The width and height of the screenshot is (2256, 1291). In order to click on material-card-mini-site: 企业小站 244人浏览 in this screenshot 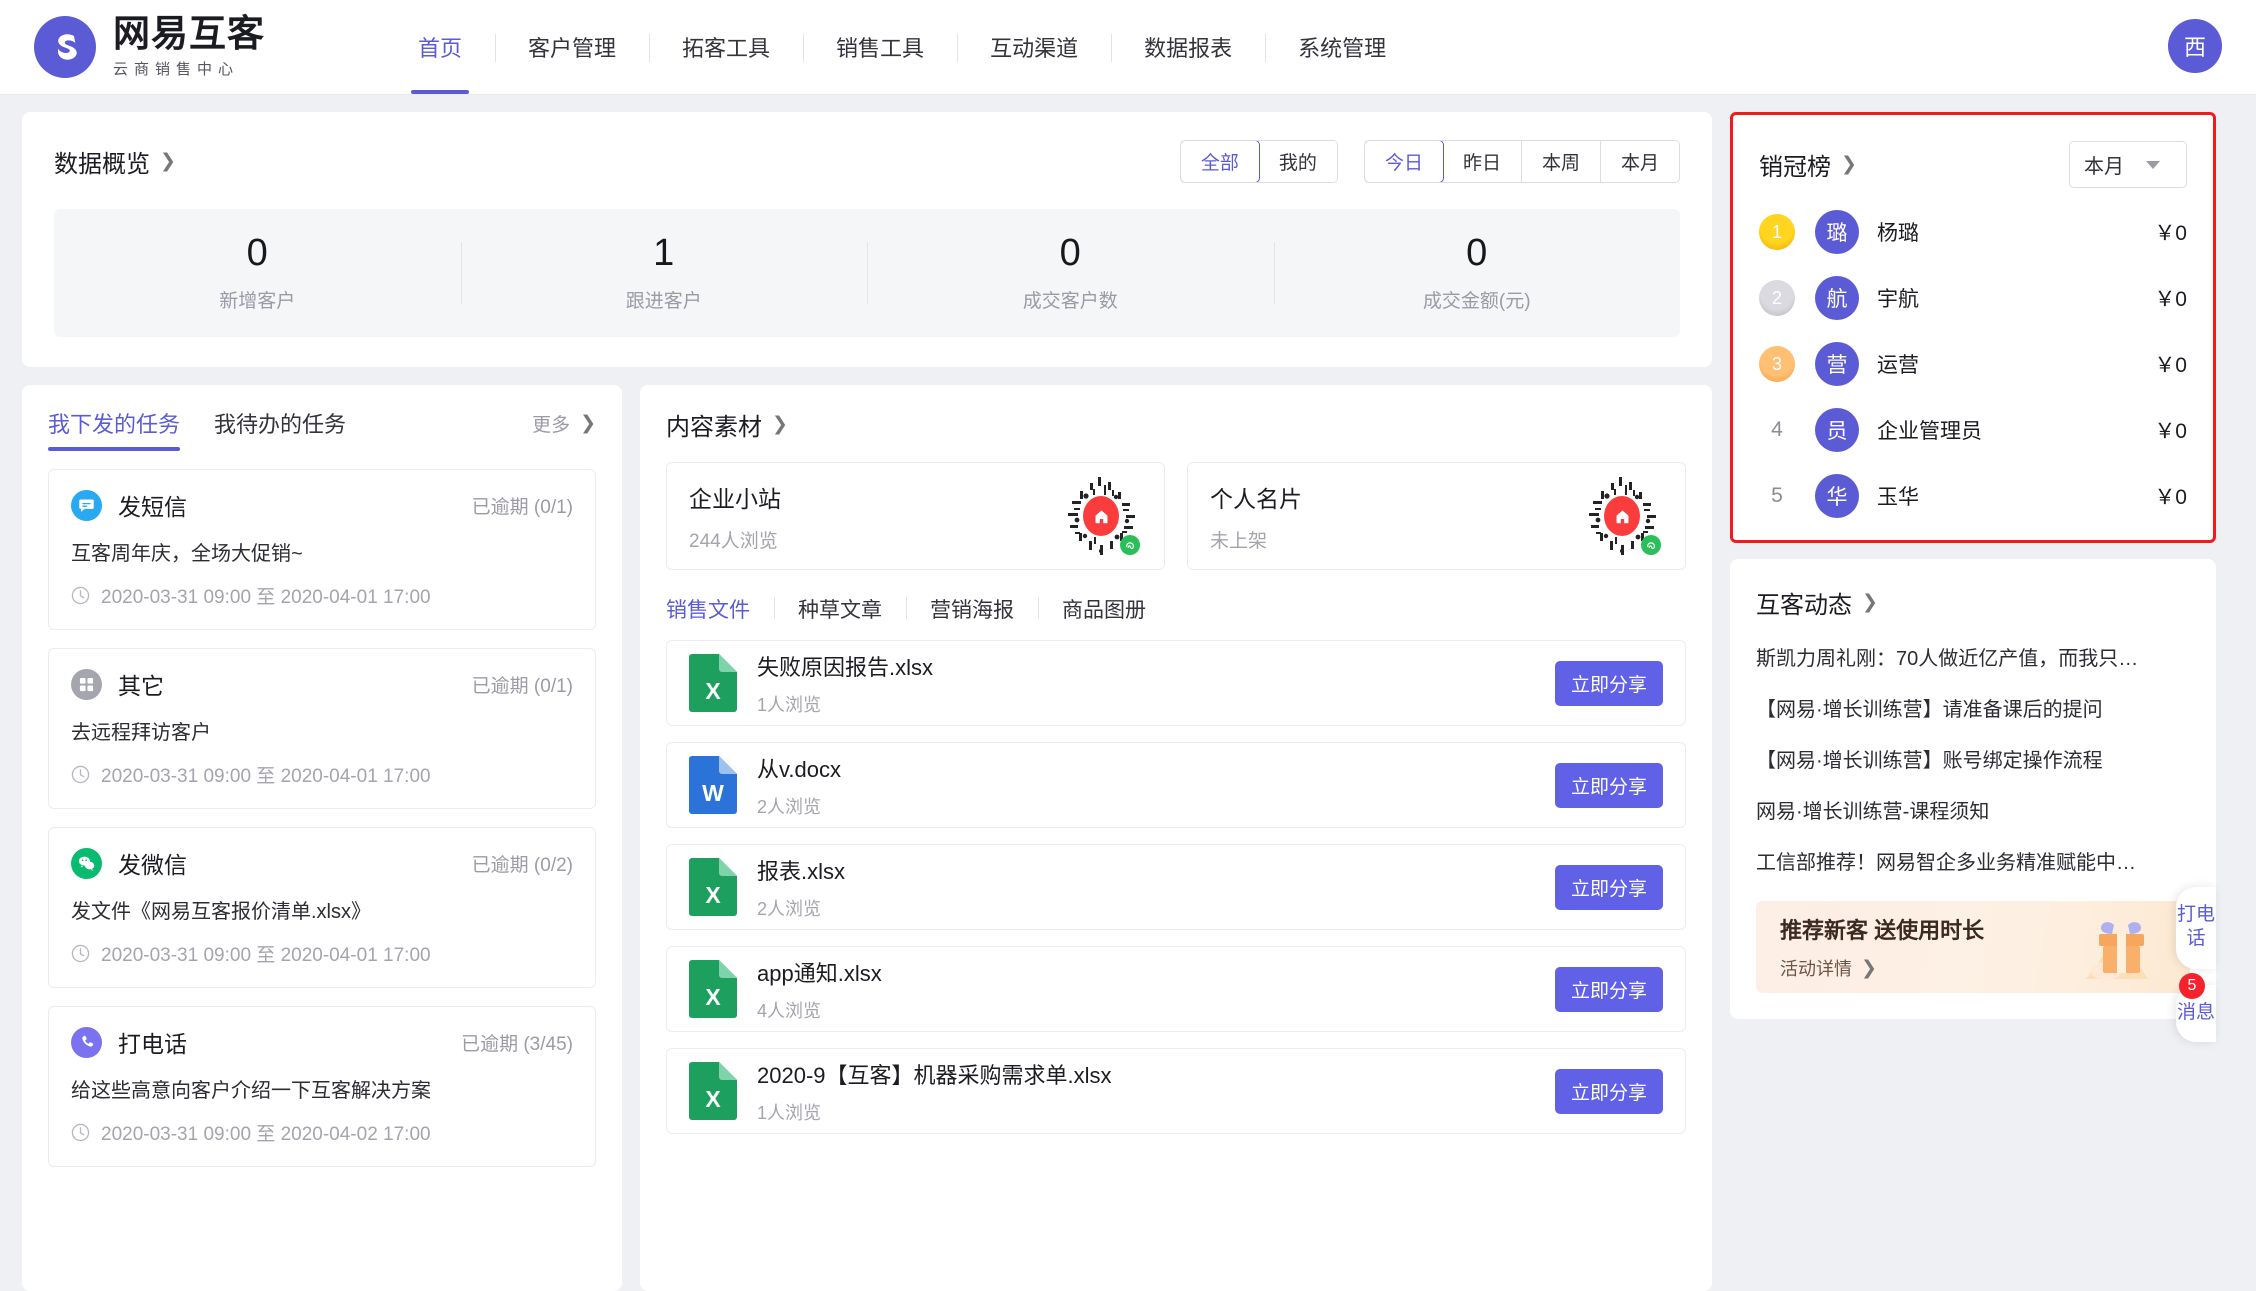, I will do `click(915, 516)`.